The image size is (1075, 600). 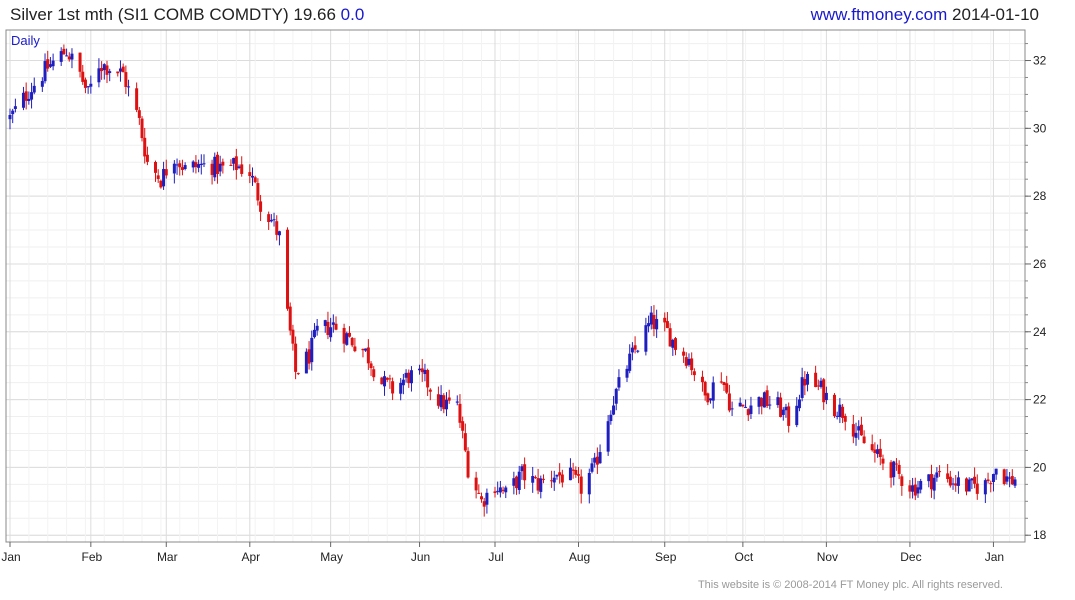 I want to click on y-axis: 18 20 22 24 26 28 30 32, so click(x=1036, y=292).